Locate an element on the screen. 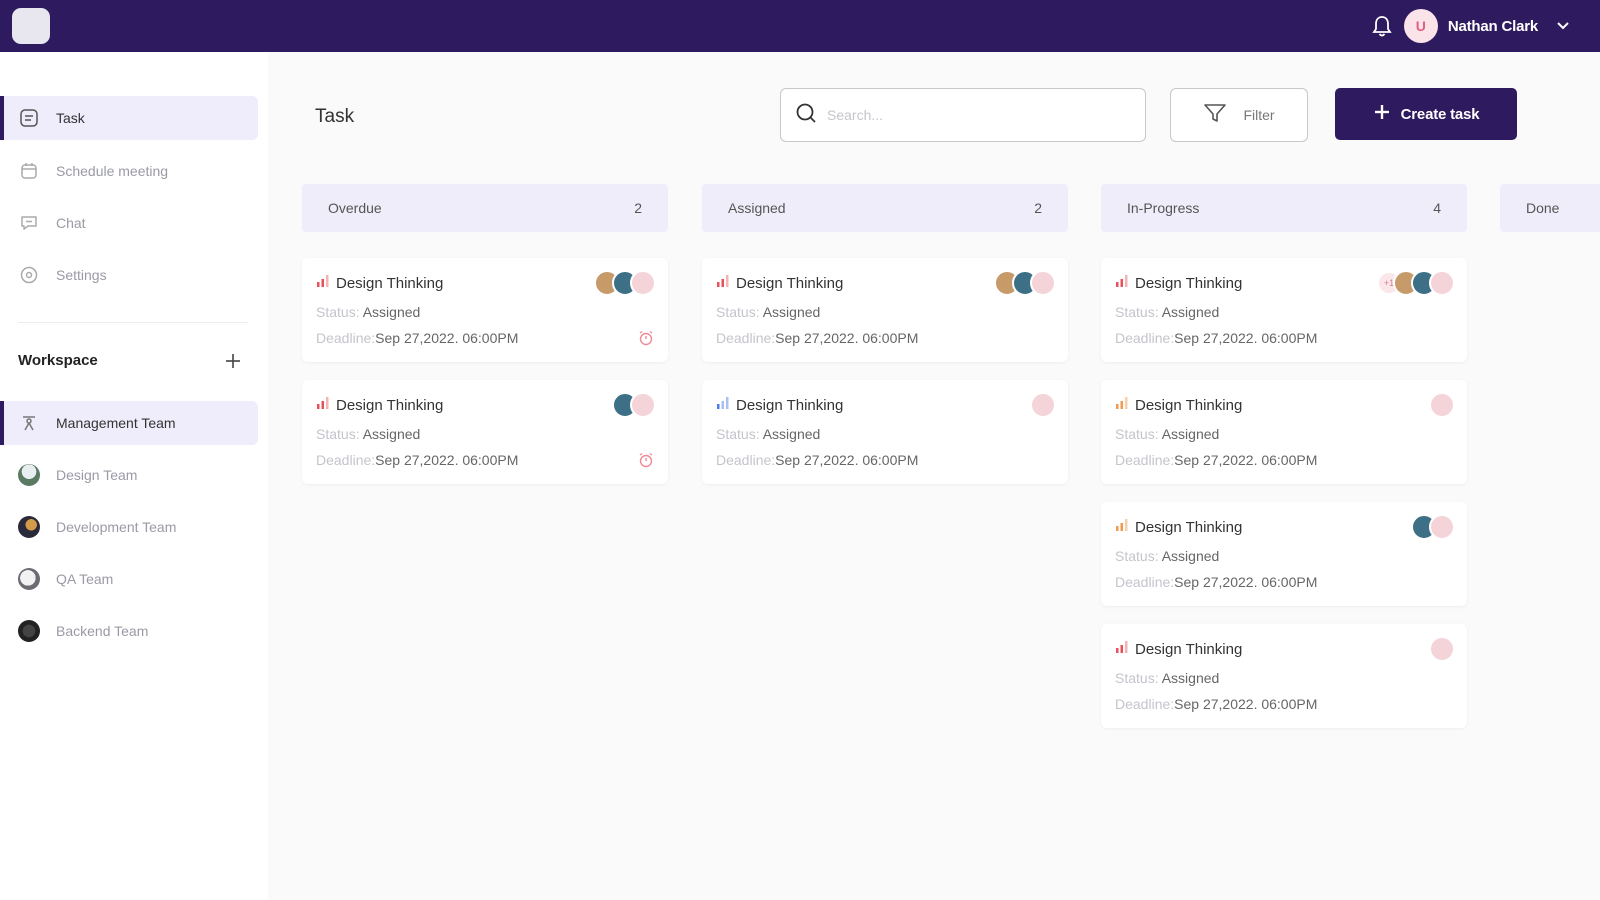  filter-label: Filter is located at coordinates (1259, 115).